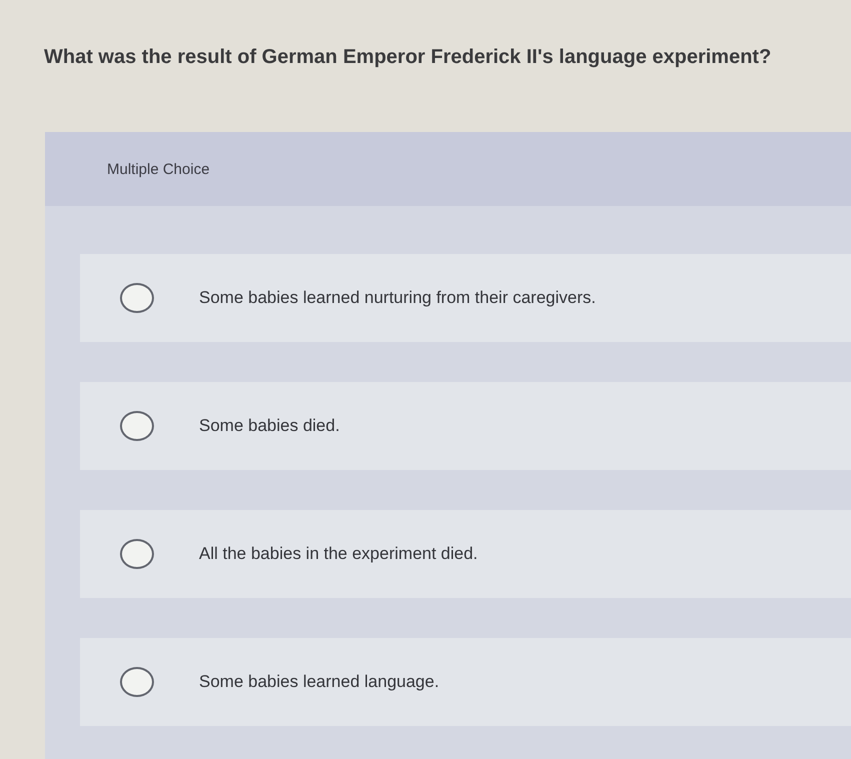 This screenshot has height=759, width=851. I want to click on answer-option: All the babies in the experiment died., so click(465, 554).